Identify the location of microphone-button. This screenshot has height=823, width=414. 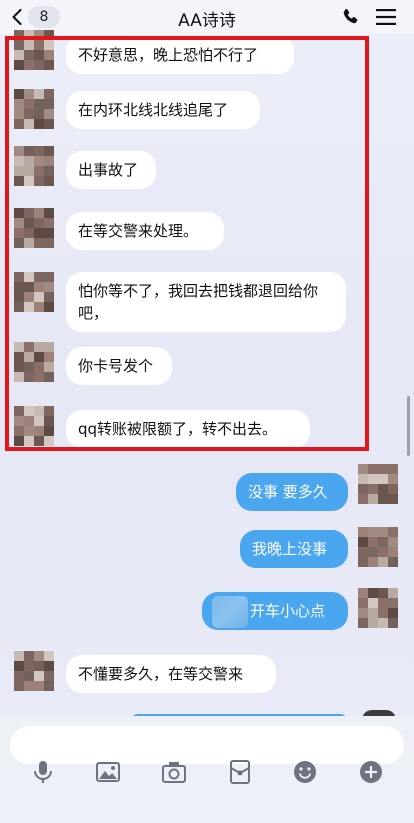
(43, 772).